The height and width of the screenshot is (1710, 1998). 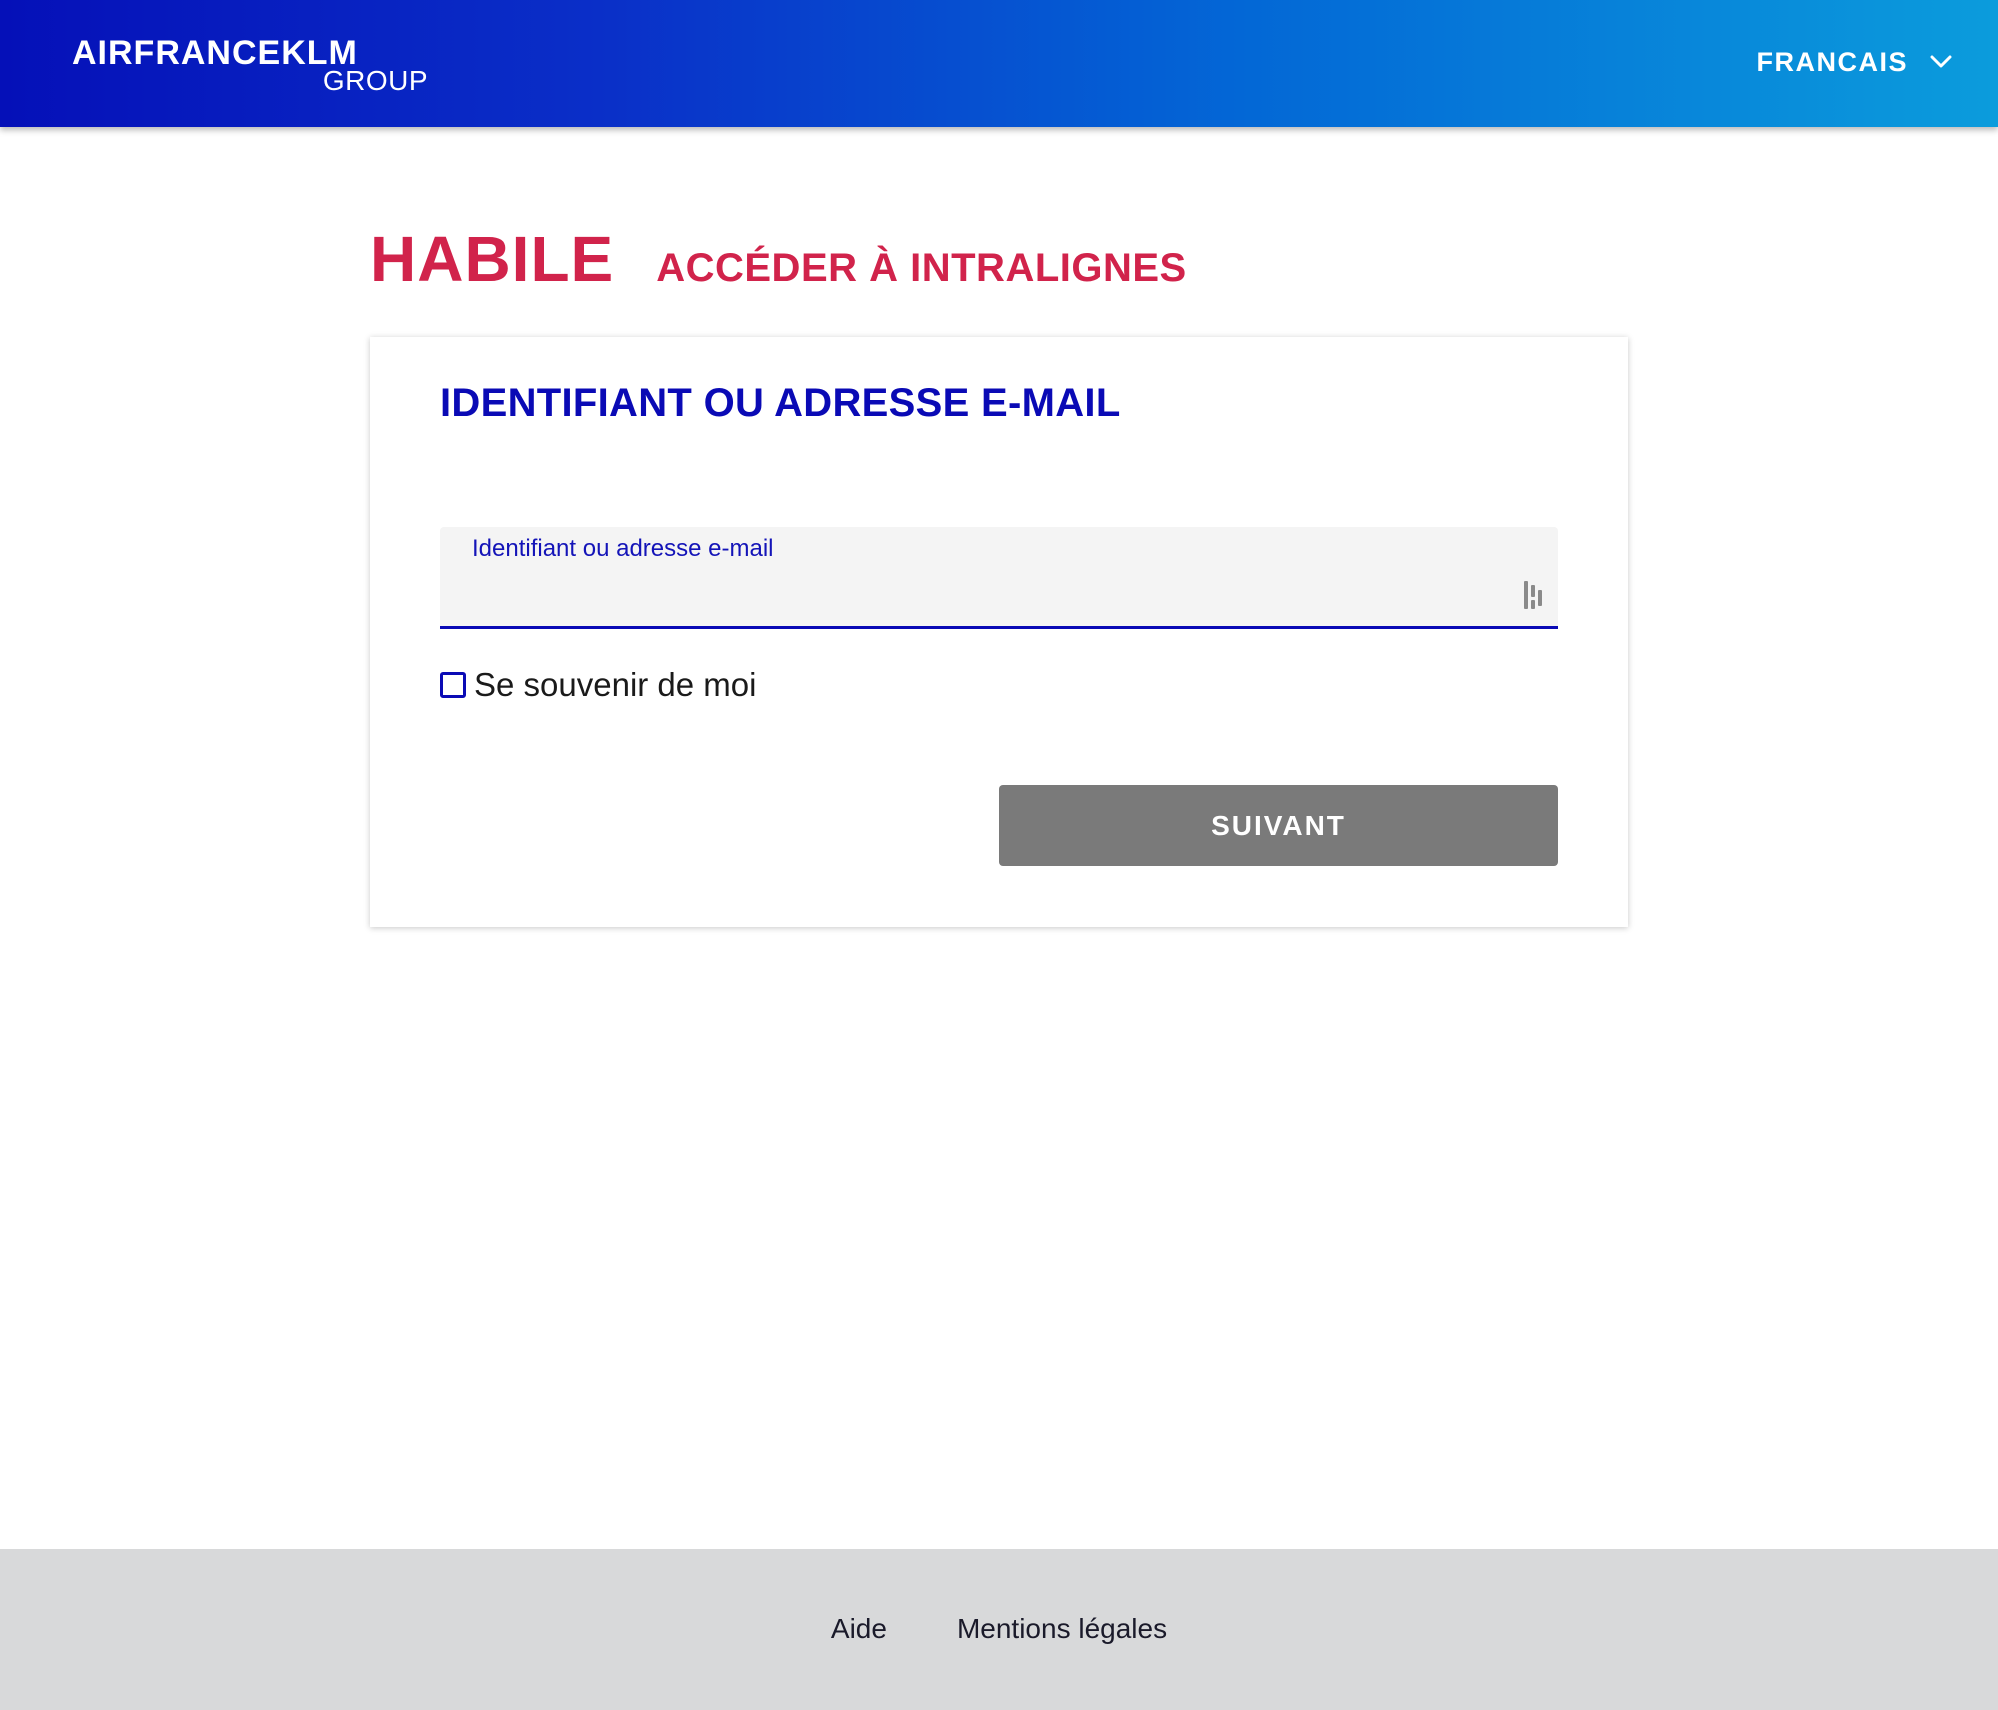 What do you see at coordinates (623, 548) in the screenshot?
I see `username-label: Identifiant ou adresse e-mail` at bounding box center [623, 548].